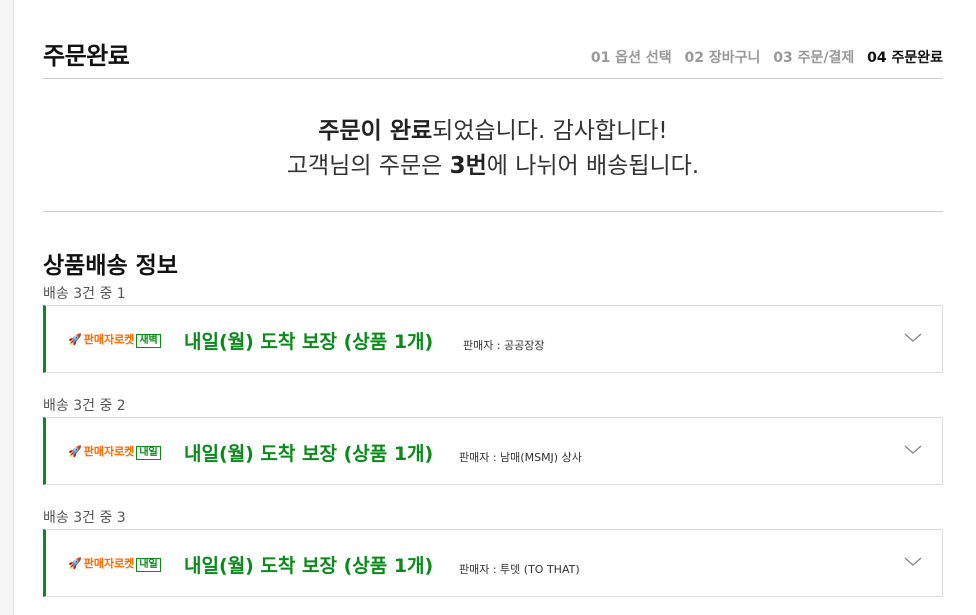 The image size is (976, 615). What do you see at coordinates (593, 166) in the screenshot?
I see `message-post: 에 나뉘어 배송됩니다.` at bounding box center [593, 166].